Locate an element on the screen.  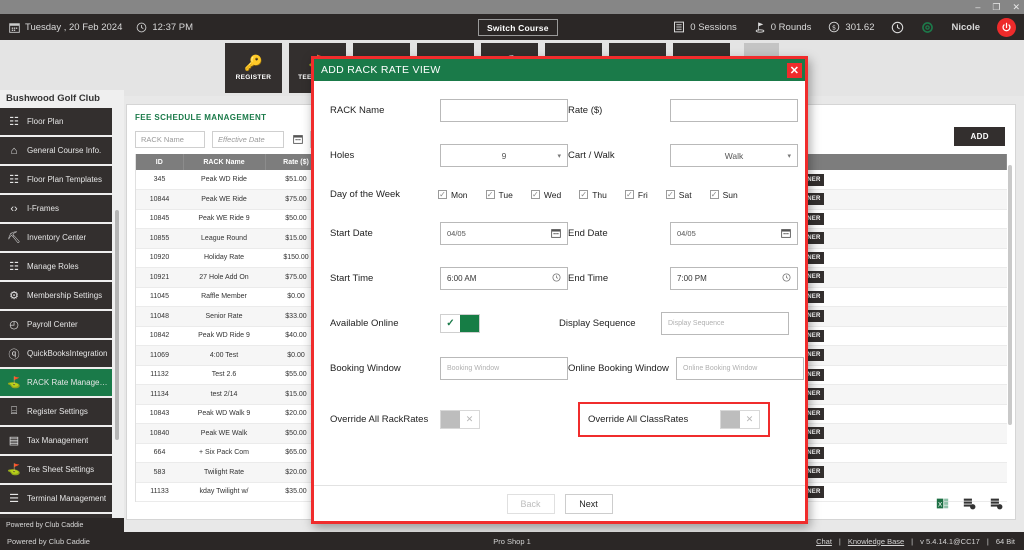
row-holes-cart: Holes 9 ▾ Cart / Walk Walk ▾ is located at coordinates (564, 155).